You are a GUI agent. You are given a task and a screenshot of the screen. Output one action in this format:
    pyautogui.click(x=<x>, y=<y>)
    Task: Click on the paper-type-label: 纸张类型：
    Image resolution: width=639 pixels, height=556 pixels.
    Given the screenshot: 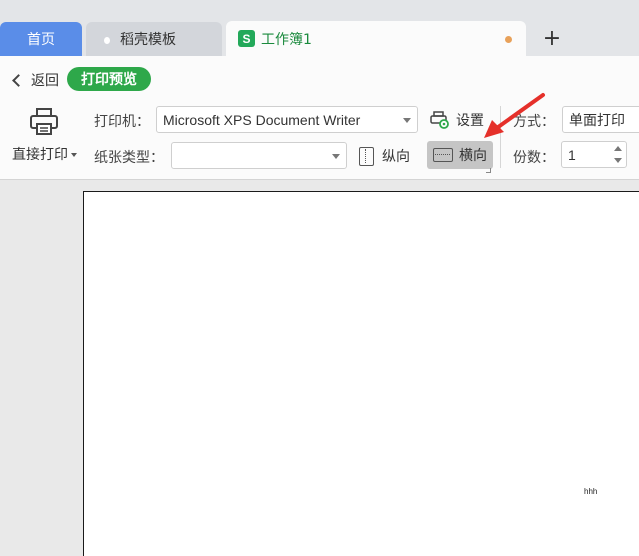 What is the action you would take?
    pyautogui.click(x=129, y=158)
    